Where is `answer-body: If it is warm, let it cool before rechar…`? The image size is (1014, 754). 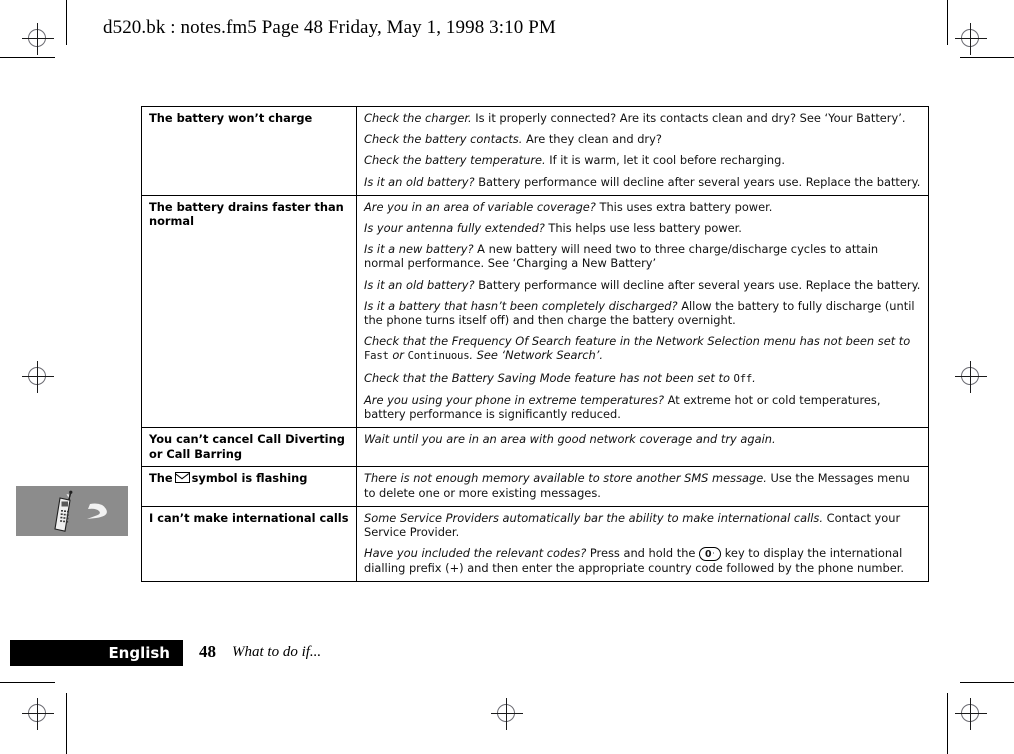 answer-body: If it is warm, let it cool before rechar… is located at coordinates (665, 160).